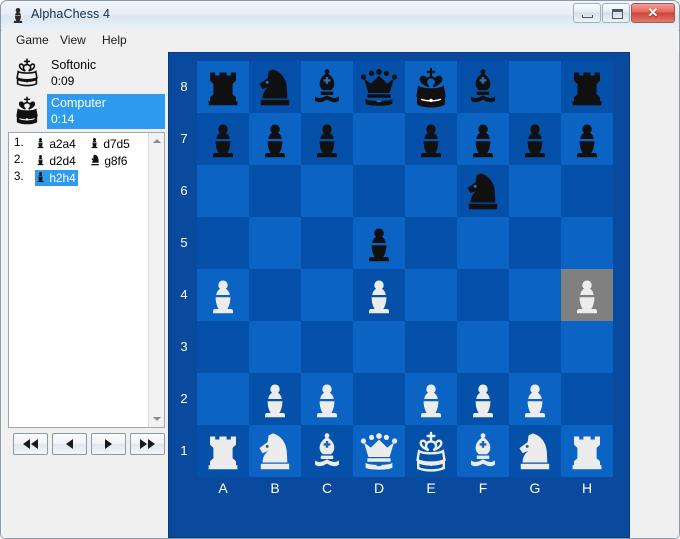 This screenshot has width=680, height=539. I want to click on board-square-a3, so click(223, 347).